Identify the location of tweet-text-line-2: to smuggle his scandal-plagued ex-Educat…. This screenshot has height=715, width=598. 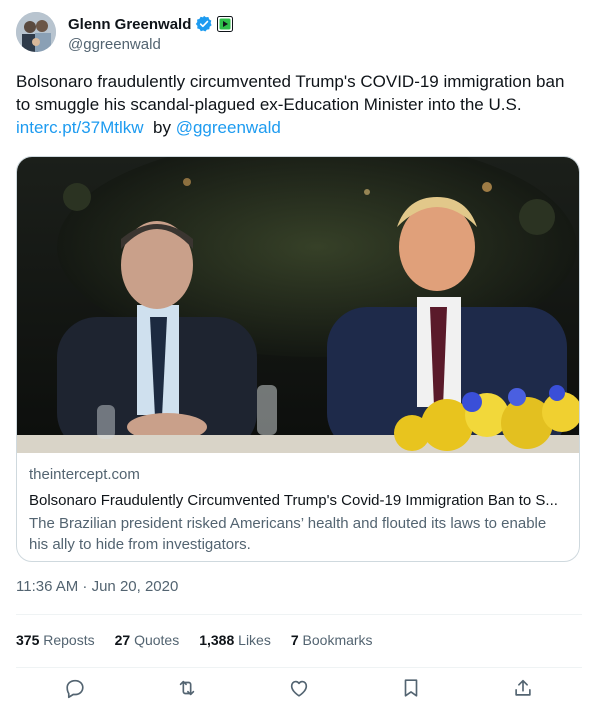
(269, 104).